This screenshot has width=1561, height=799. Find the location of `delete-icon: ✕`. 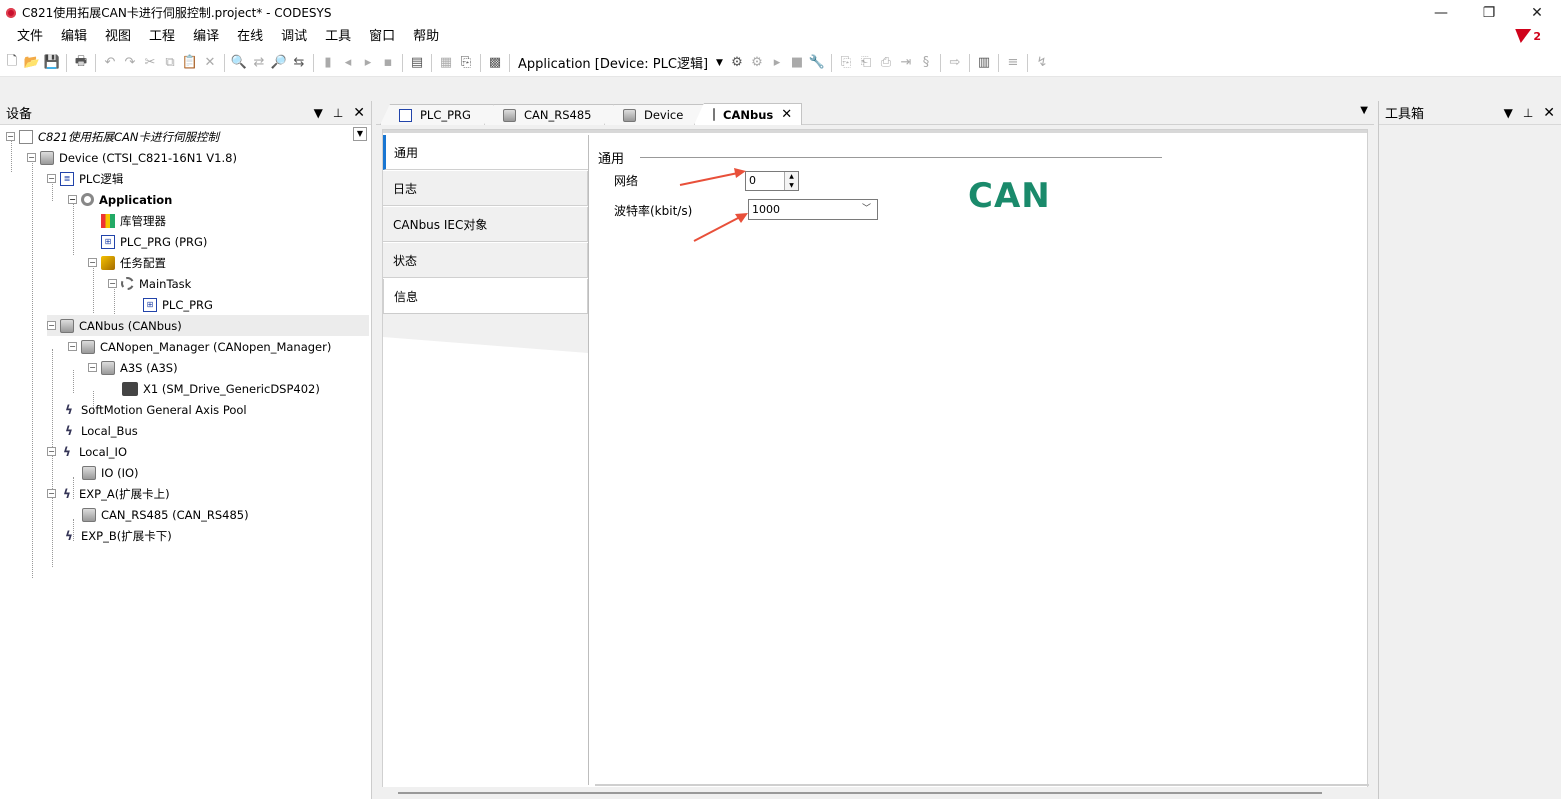

delete-icon: ✕ is located at coordinates (210, 63).